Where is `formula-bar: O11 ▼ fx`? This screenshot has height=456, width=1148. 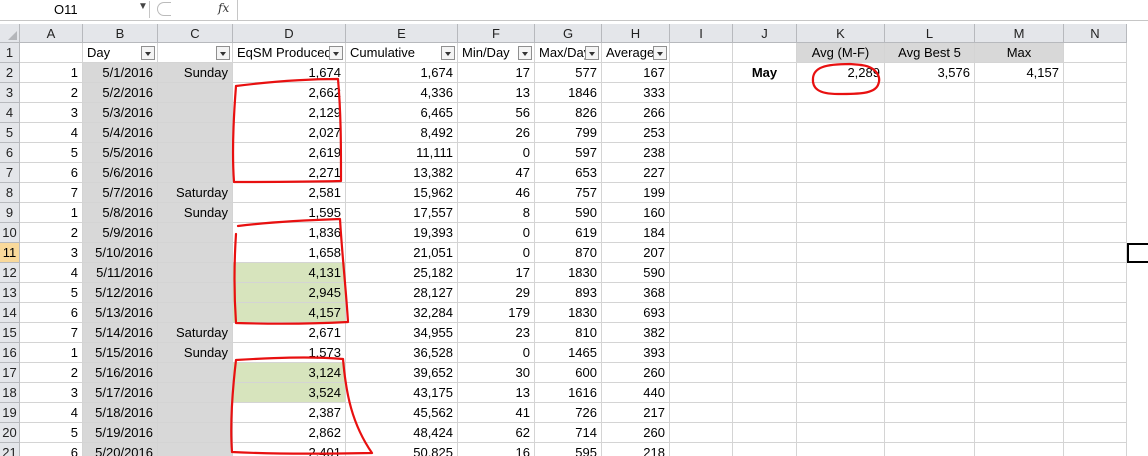 formula-bar: O11 ▼ fx is located at coordinates (574, 10).